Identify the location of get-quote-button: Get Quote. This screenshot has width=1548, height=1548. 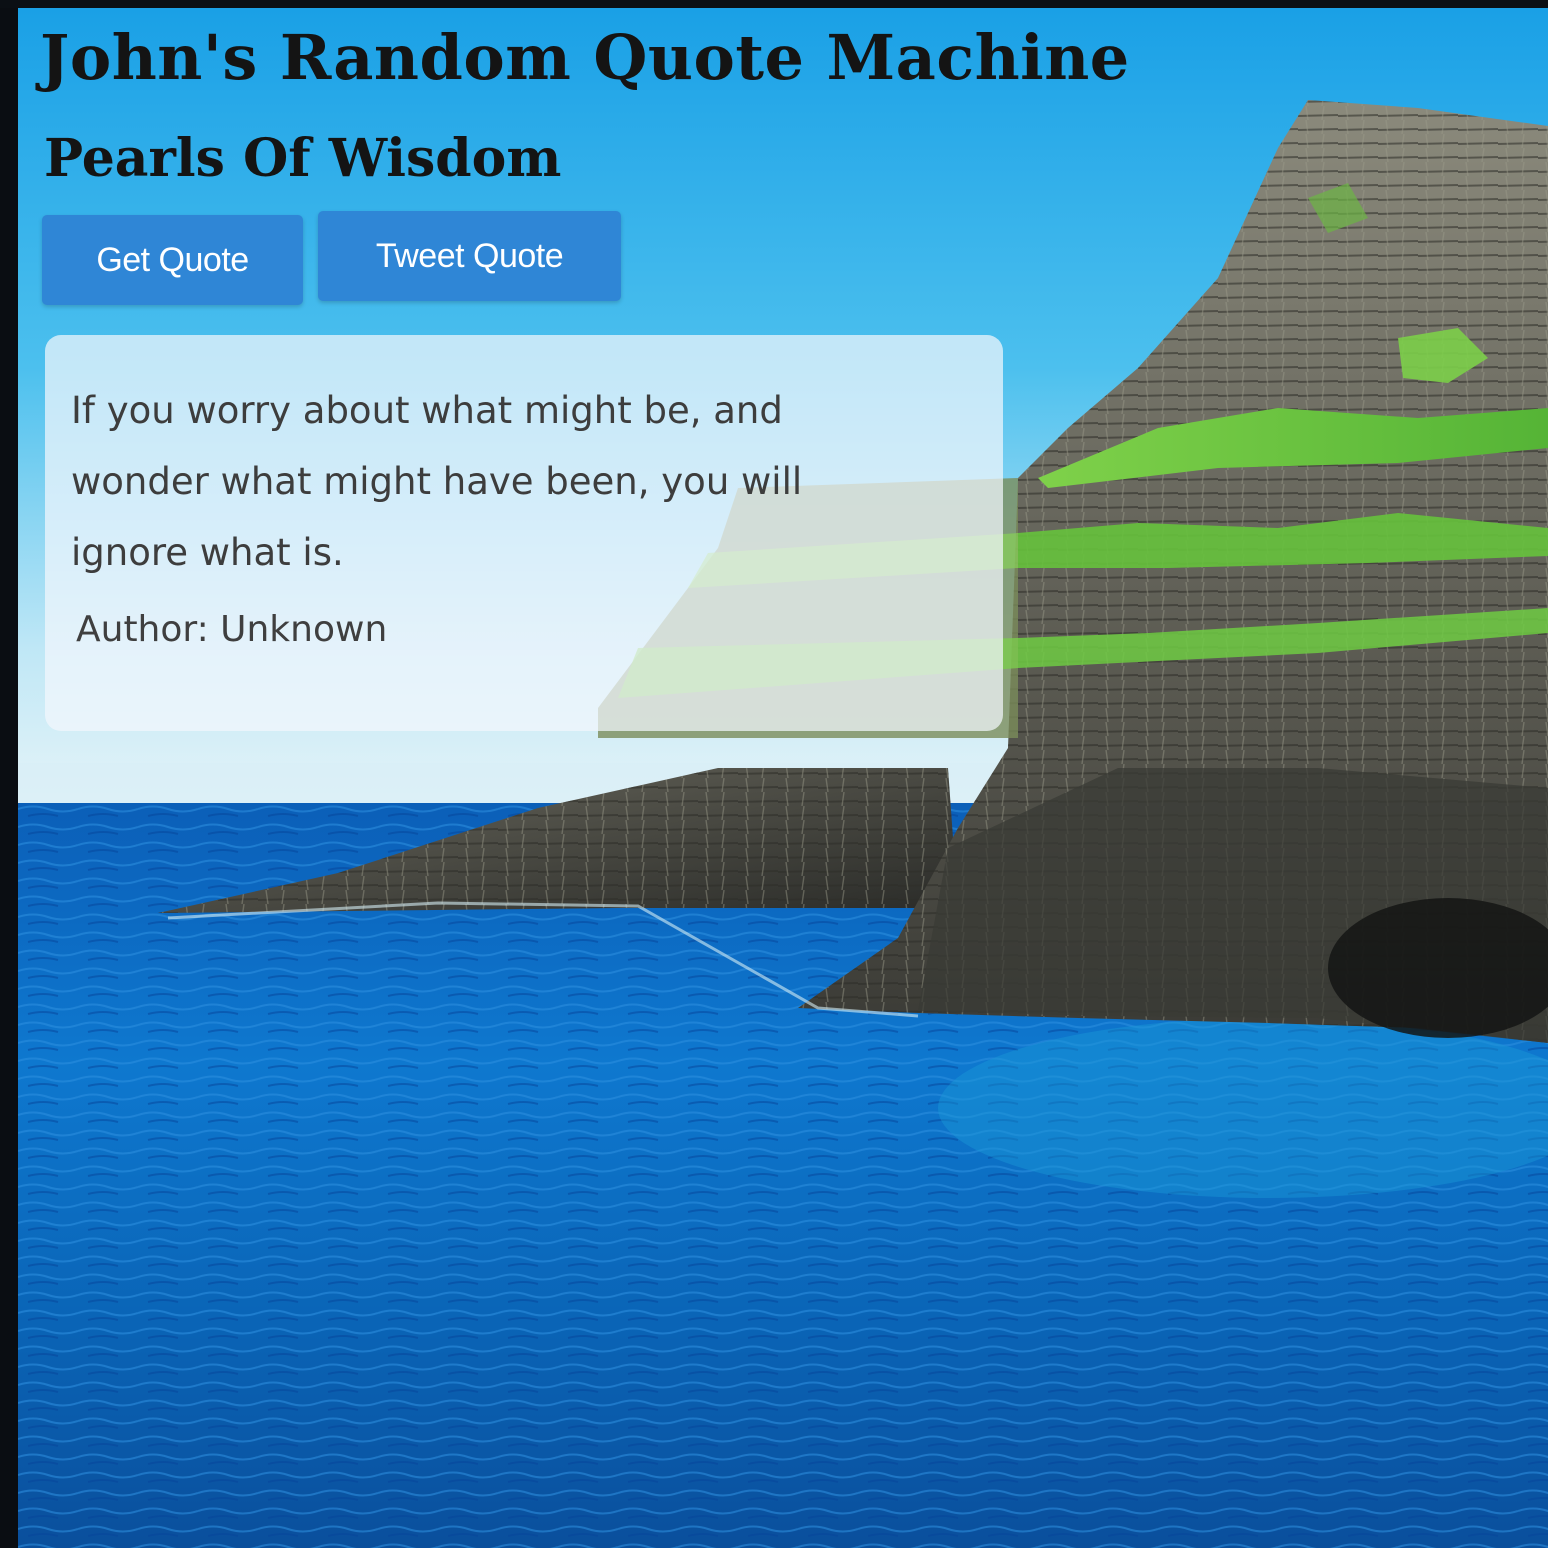
(172, 260).